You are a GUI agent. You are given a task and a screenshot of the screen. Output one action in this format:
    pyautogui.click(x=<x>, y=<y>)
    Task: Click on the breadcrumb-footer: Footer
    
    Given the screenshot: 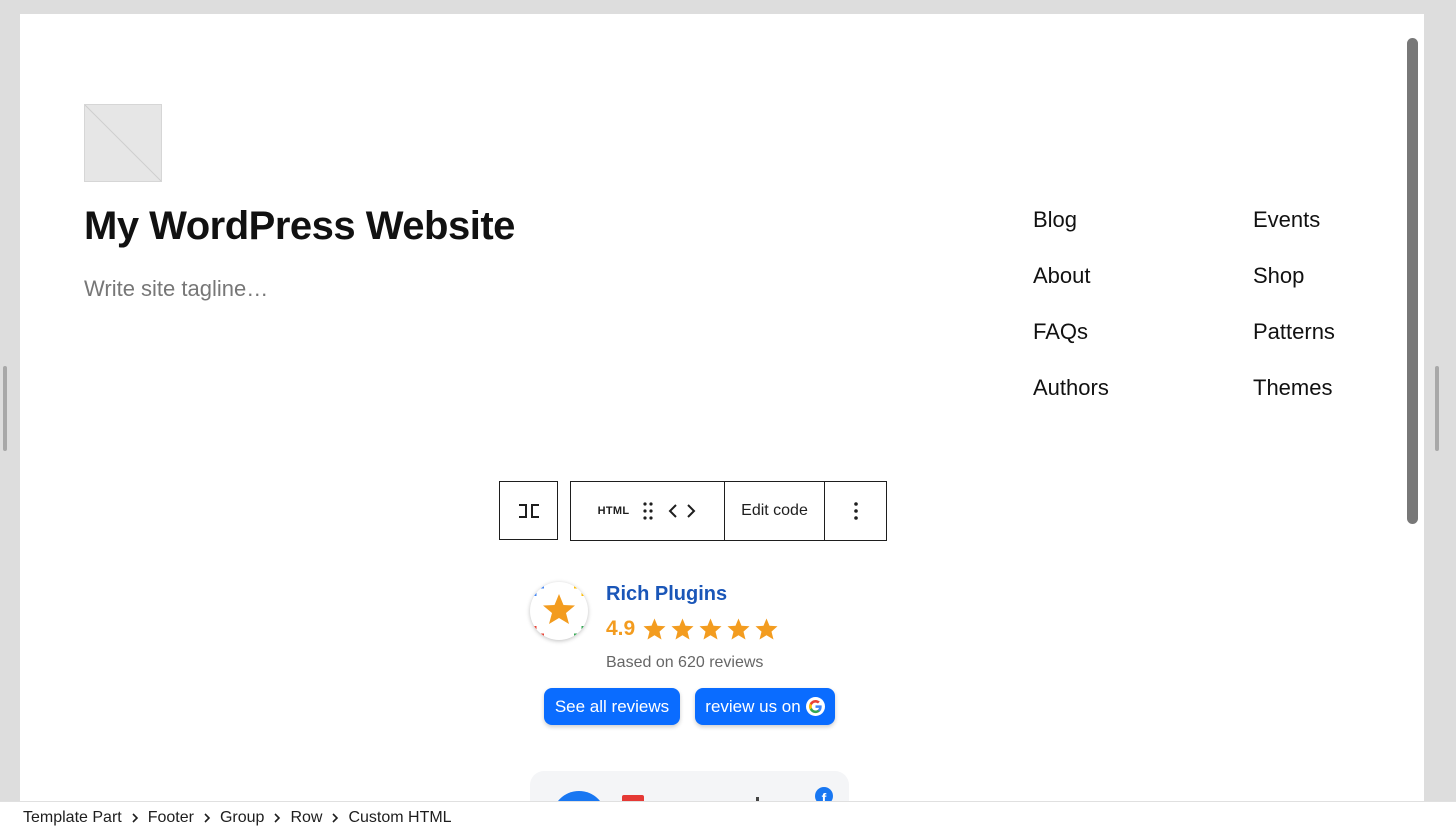 What is the action you would take?
    pyautogui.click(x=171, y=818)
    